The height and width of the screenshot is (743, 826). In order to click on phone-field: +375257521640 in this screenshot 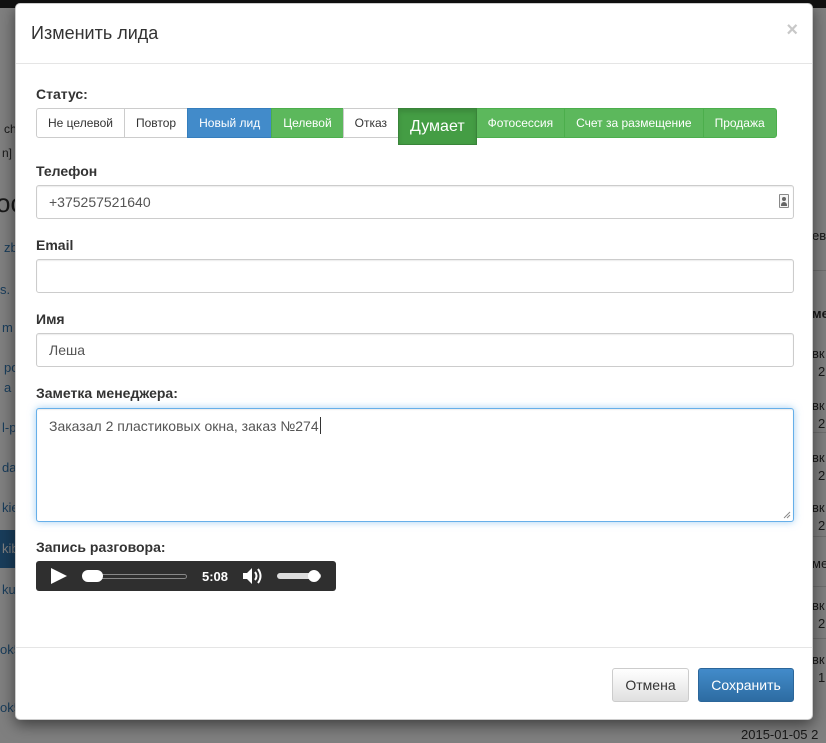, I will do `click(415, 202)`.